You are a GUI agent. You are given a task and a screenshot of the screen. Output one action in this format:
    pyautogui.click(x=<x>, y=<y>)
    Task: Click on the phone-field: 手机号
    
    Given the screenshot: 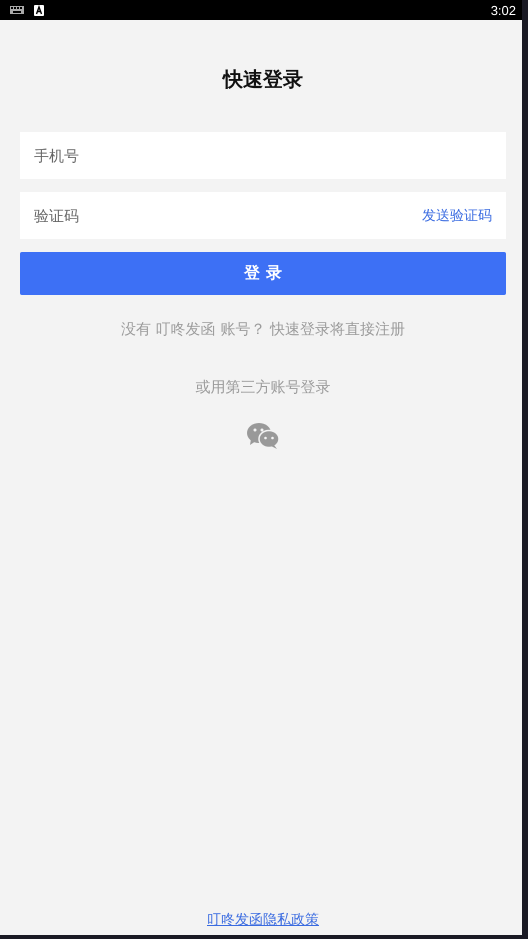 What is the action you would take?
    pyautogui.click(x=263, y=155)
    